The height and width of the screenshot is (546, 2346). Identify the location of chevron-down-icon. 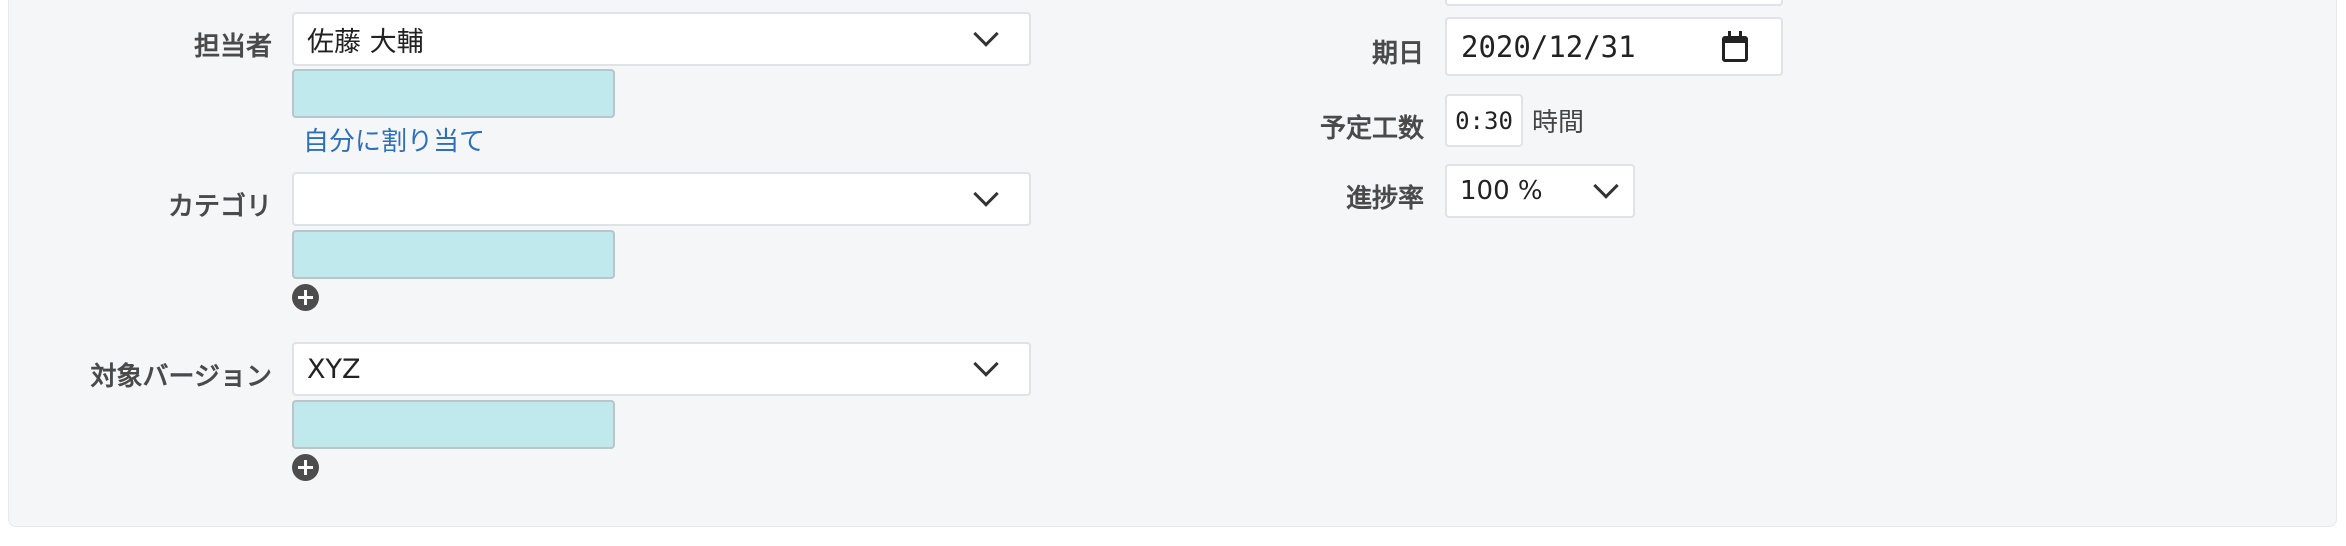
(986, 194).